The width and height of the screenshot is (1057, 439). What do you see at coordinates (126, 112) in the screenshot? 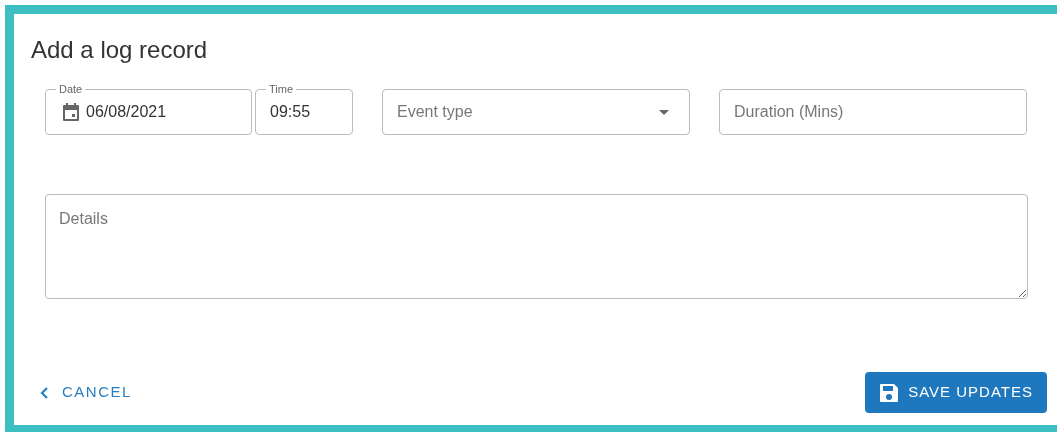
I see `date-value: 06/08/2021` at bounding box center [126, 112].